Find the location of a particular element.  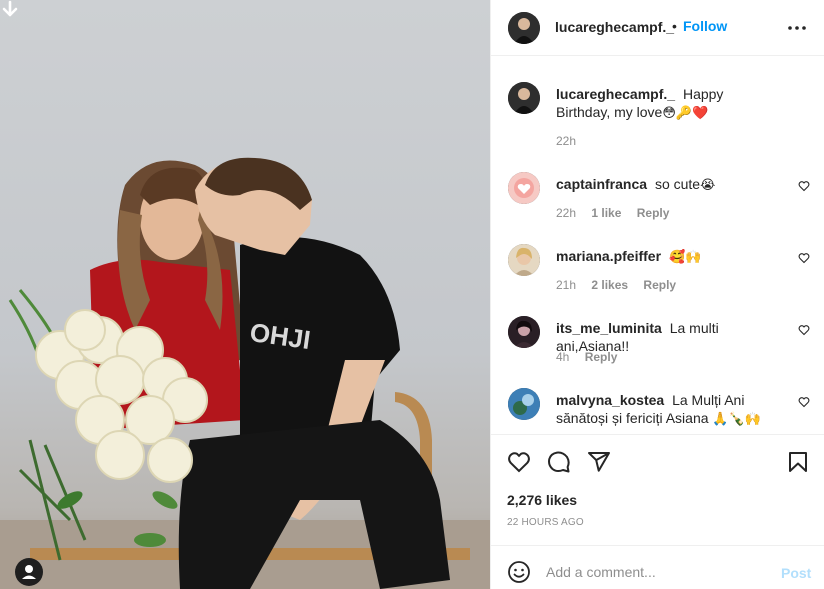

post-actions: 2,276 likes 22 HOURS AGO is located at coordinates (657, 489).